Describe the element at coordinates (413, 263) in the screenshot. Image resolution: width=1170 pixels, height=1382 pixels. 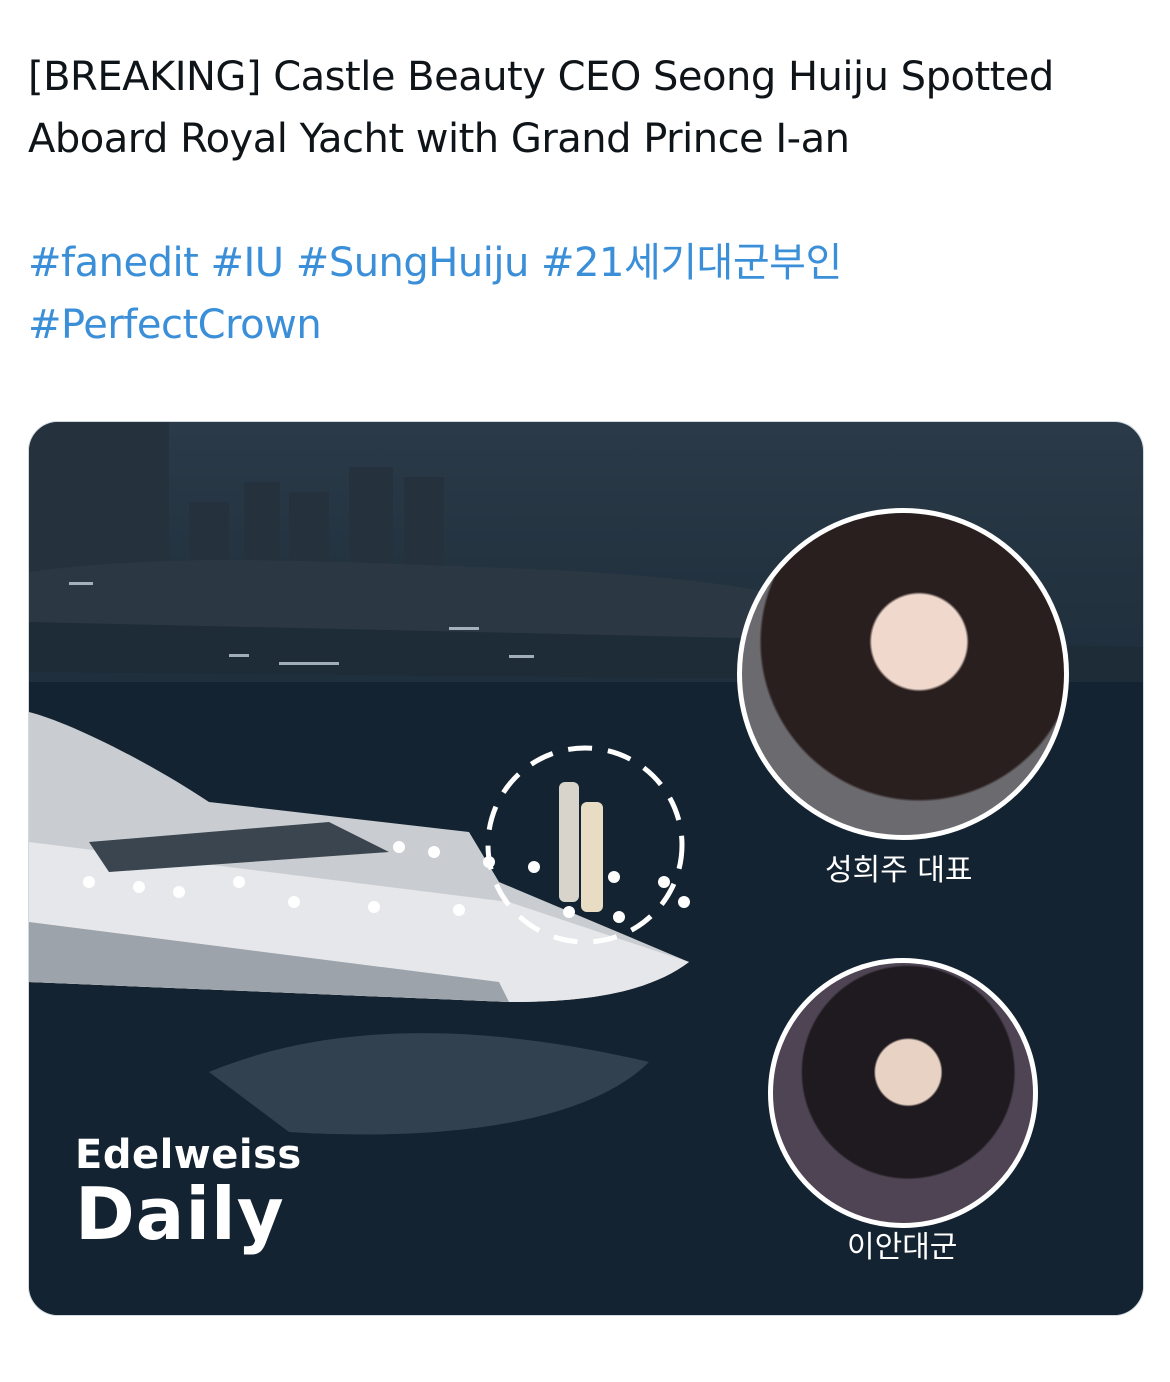
I see `hashtag-link: #SungHuiju` at that location.